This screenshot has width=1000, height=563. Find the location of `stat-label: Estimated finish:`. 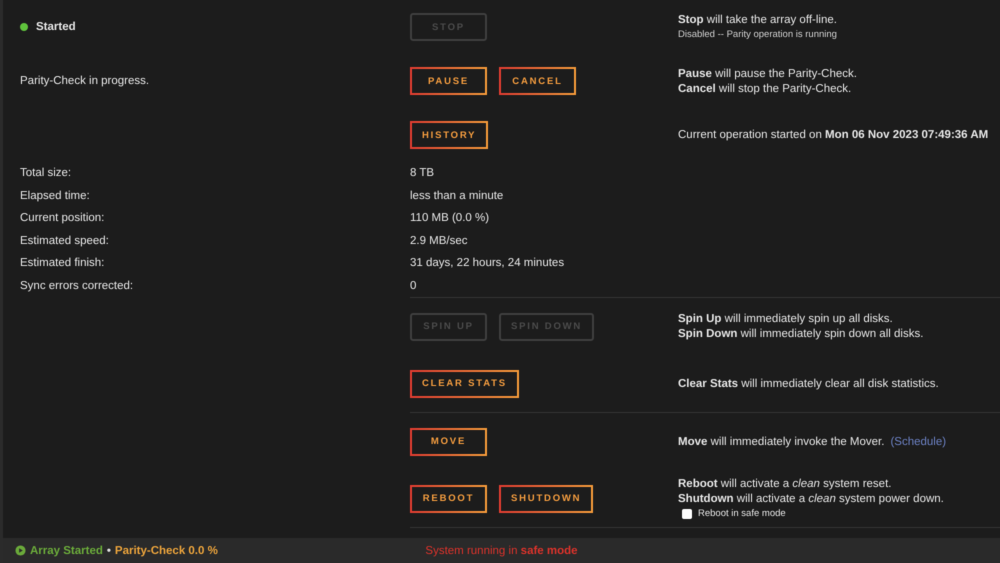

stat-label: Estimated finish: is located at coordinates (62, 263).